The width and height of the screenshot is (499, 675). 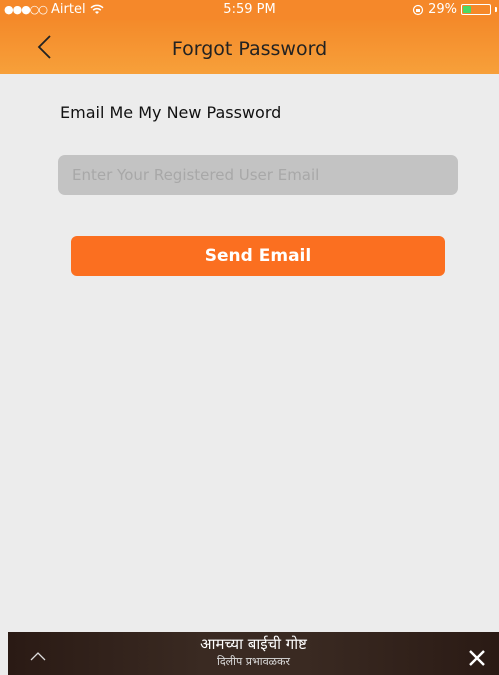 I want to click on send-email-button: Send Email, so click(x=258, y=256).